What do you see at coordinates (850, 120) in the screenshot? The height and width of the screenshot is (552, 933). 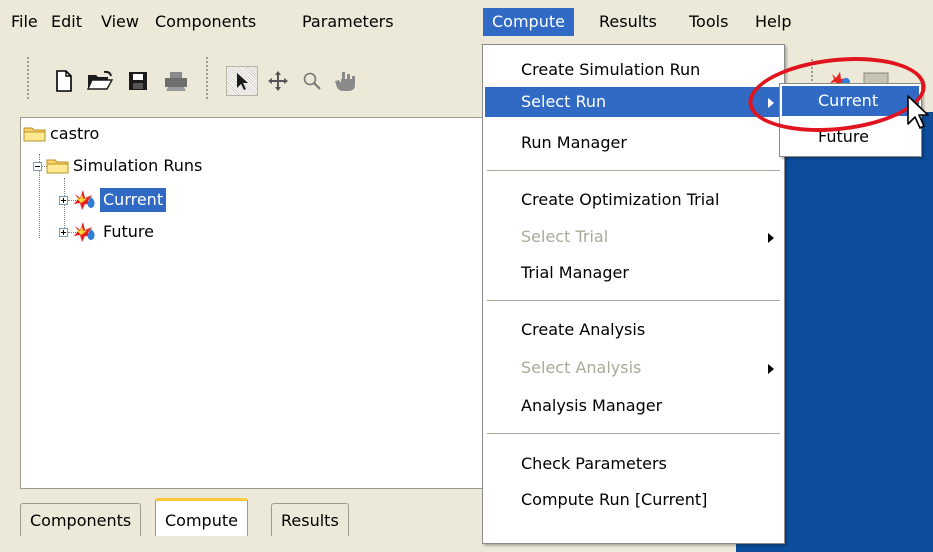 I see `select-run-submenu: Current Future` at bounding box center [850, 120].